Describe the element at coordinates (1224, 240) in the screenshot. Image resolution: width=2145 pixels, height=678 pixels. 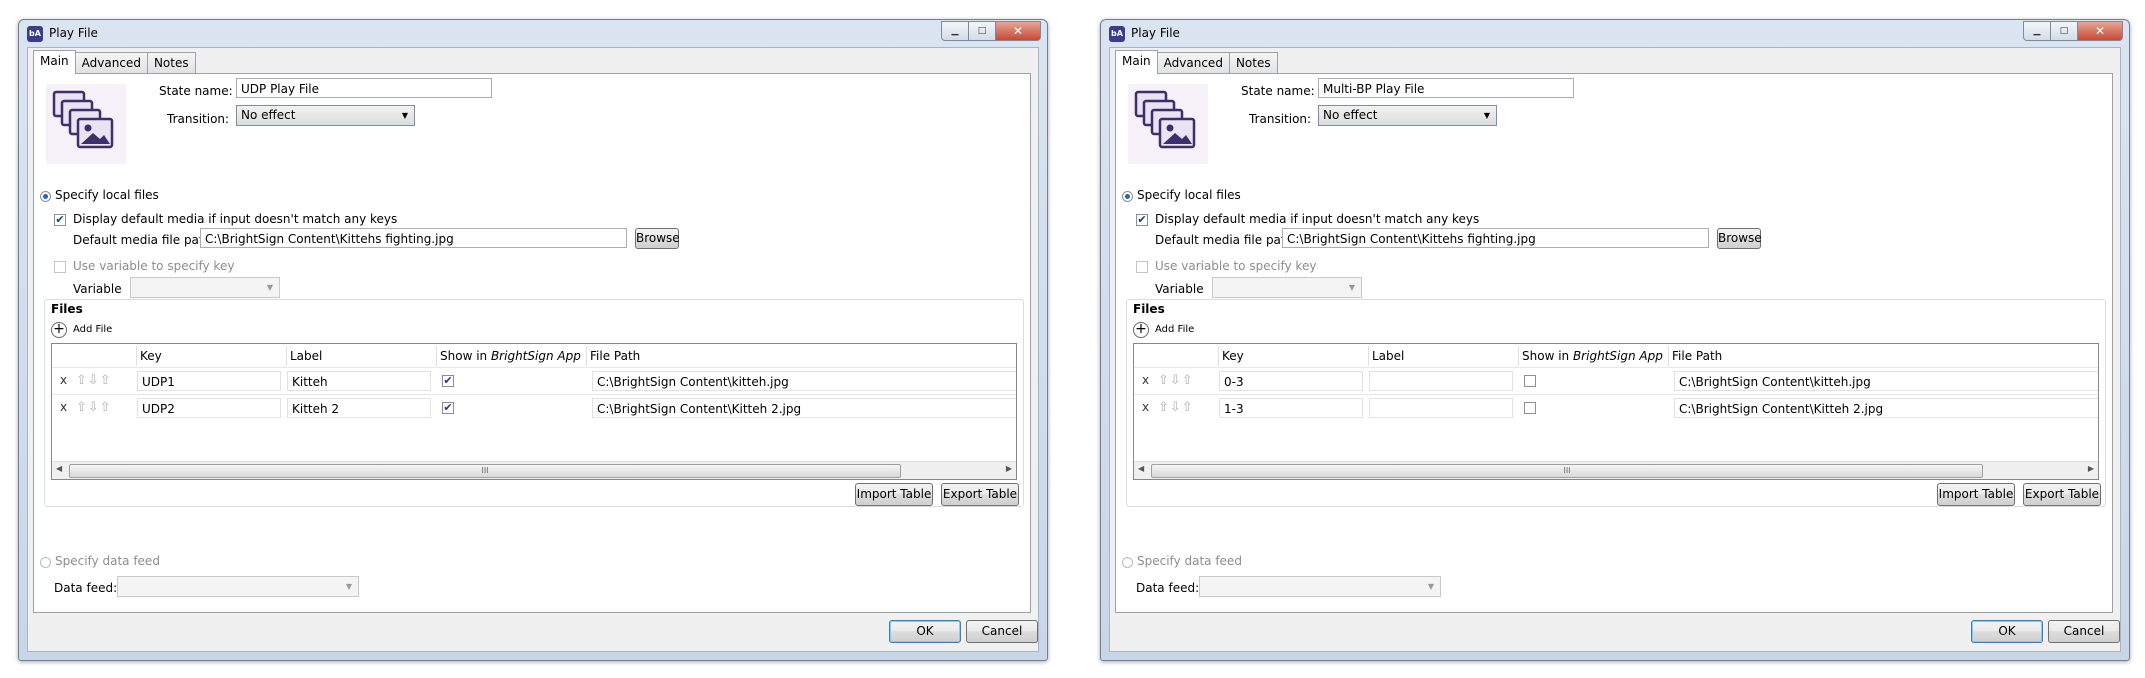
I see `default-media-path-label: Default media file path` at that location.